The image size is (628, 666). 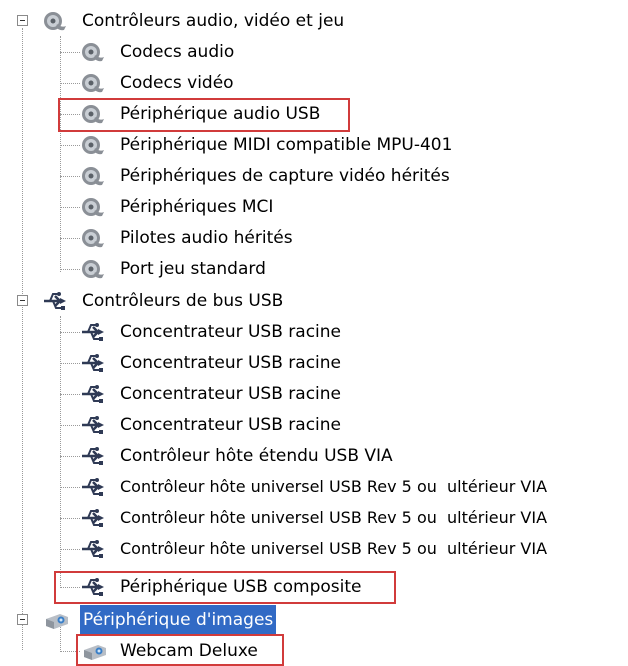 I want to click on device-item: Périphérique MIDI compatible MPU-401, so click(x=314, y=145).